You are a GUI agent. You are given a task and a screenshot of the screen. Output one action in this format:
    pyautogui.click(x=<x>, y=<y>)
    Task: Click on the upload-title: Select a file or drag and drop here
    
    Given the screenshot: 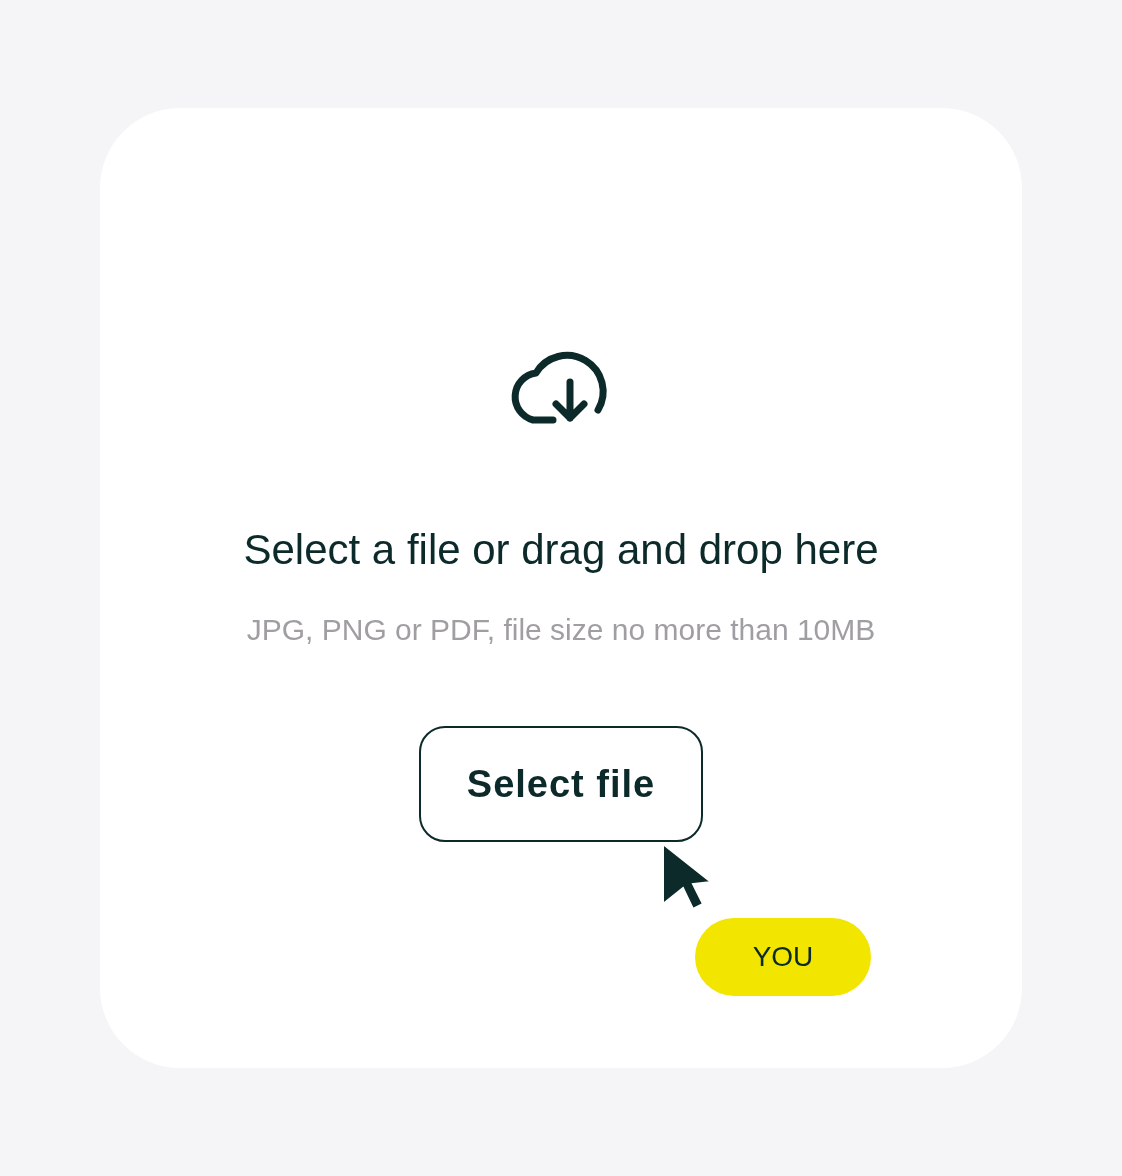 What is the action you would take?
    pyautogui.click(x=561, y=550)
    